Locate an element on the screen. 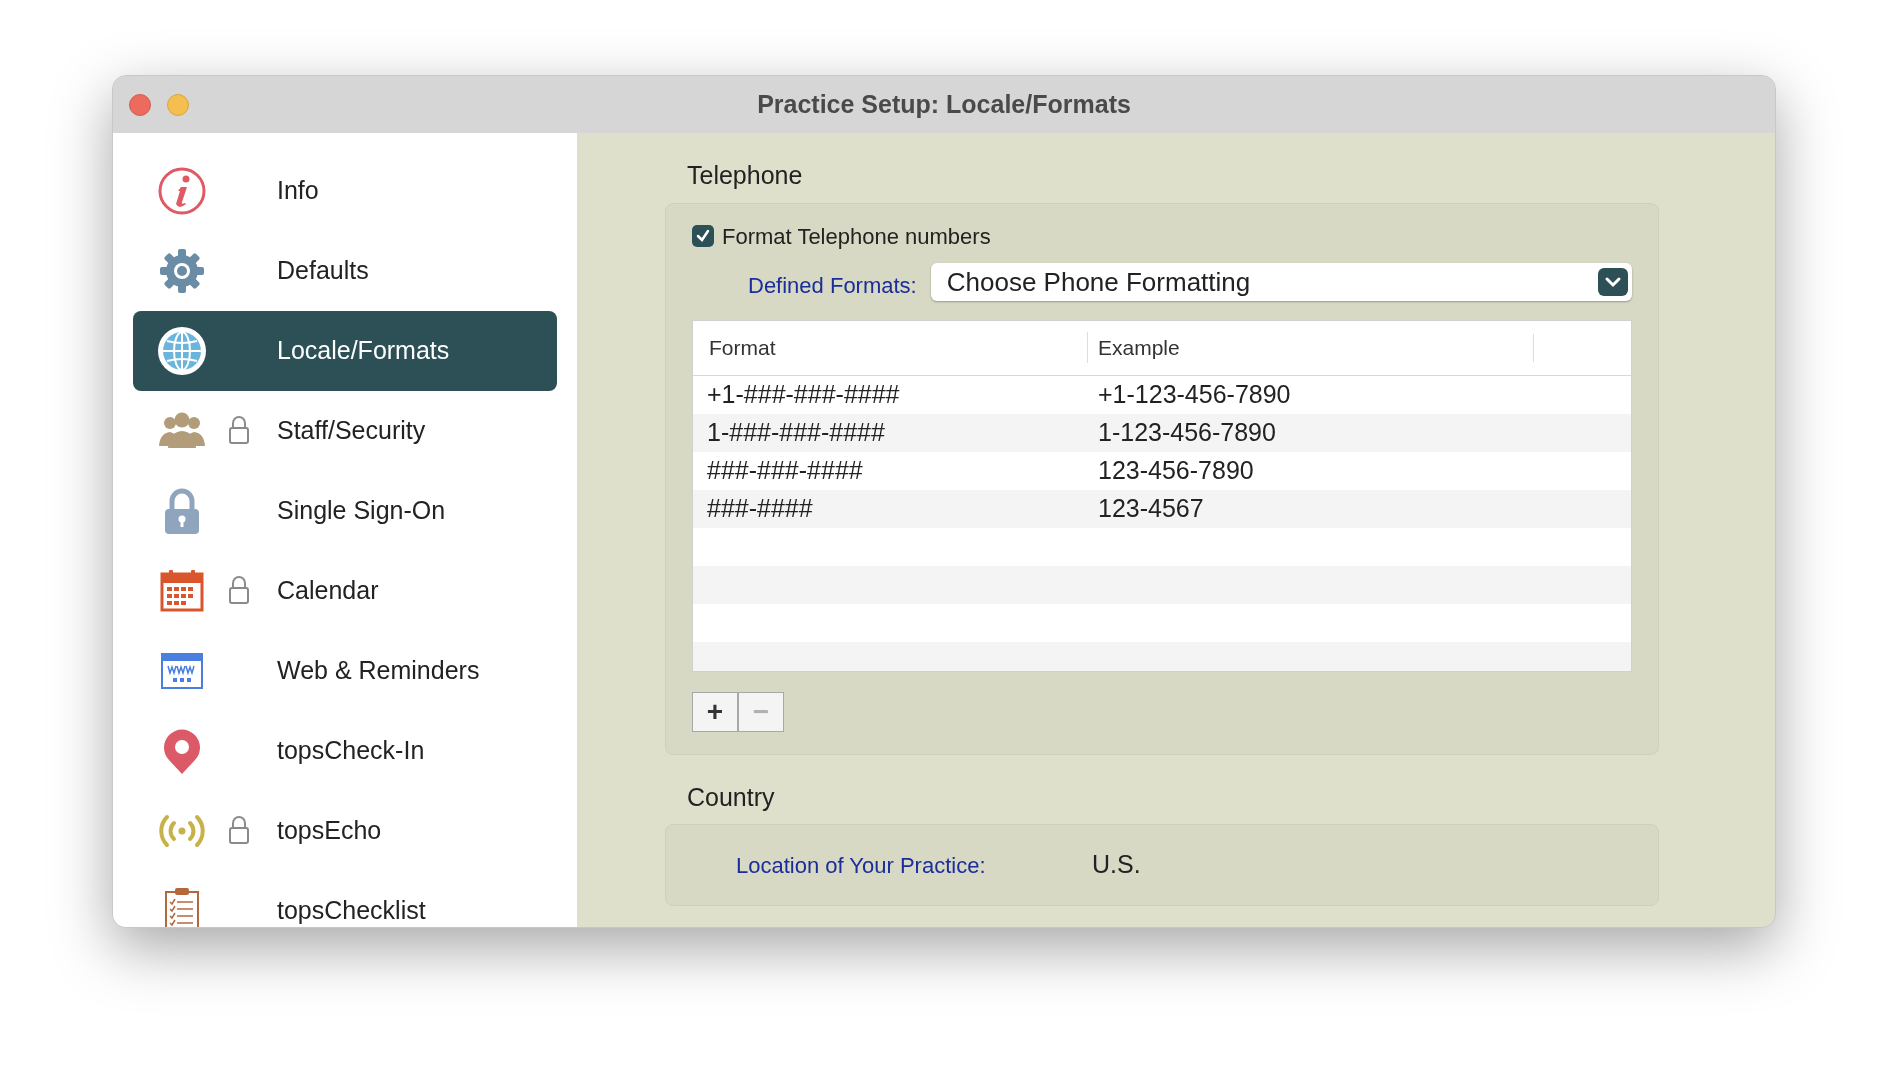 Image resolution: width=1888 pixels, height=1076 pixels. sidebar-item: Info is located at coordinates (345, 191).